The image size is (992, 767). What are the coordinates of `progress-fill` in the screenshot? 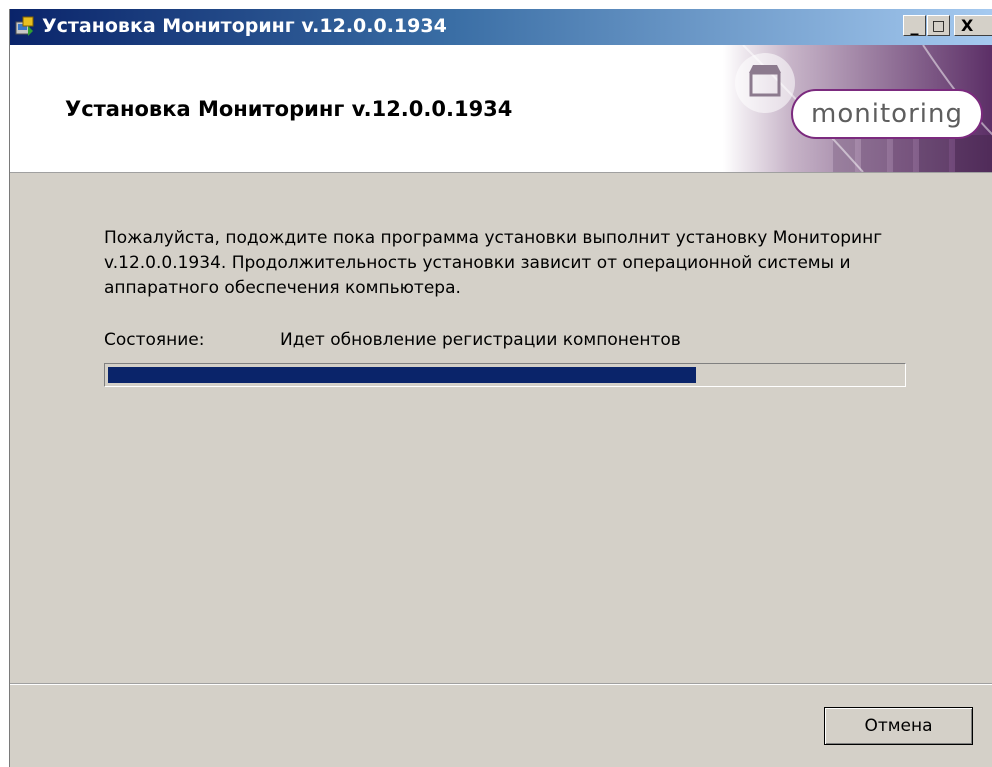 It's located at (402, 375).